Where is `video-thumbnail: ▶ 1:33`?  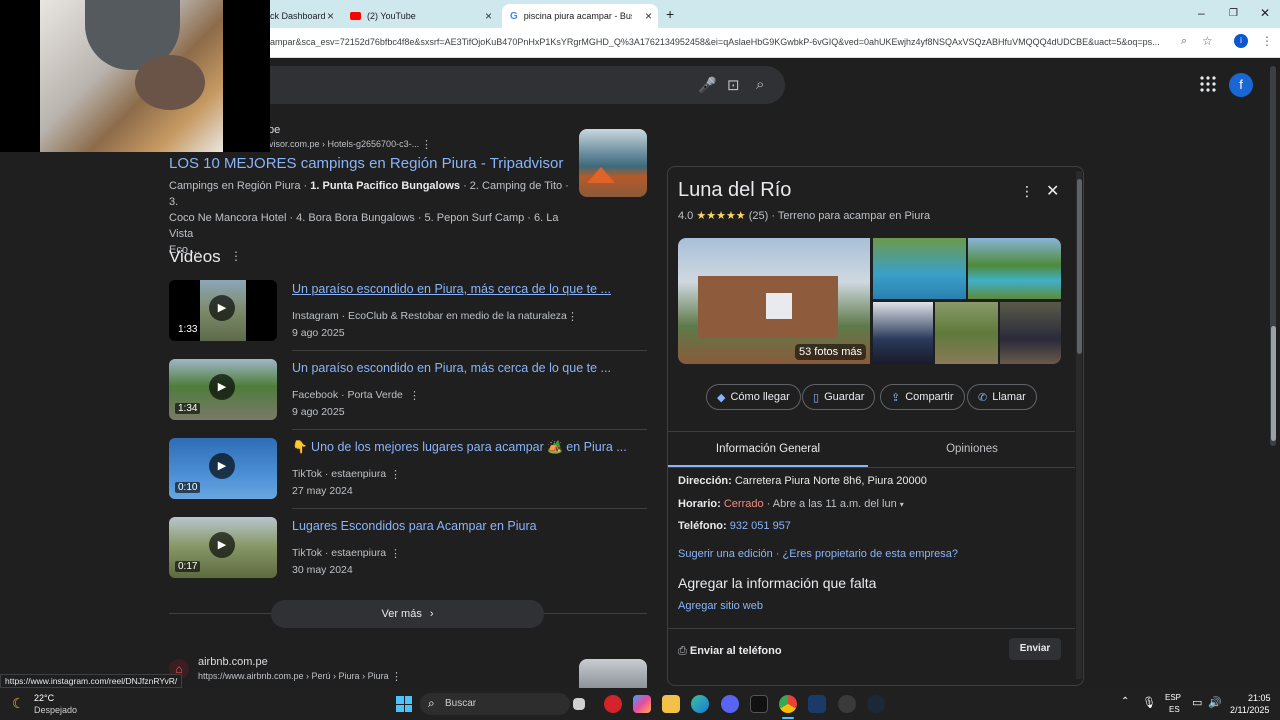
video-thumbnail: ▶ 1:33 is located at coordinates (223, 310).